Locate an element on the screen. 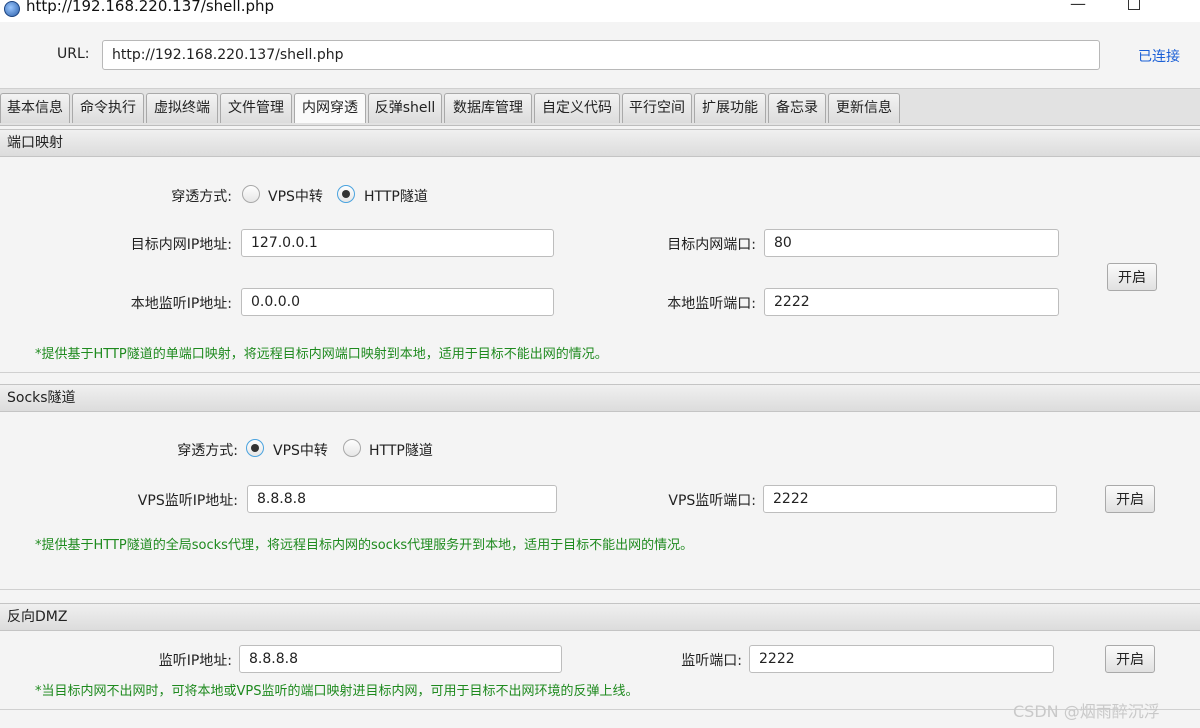  port-mapping-radio-vps-label: VPS中转 is located at coordinates (295, 196).